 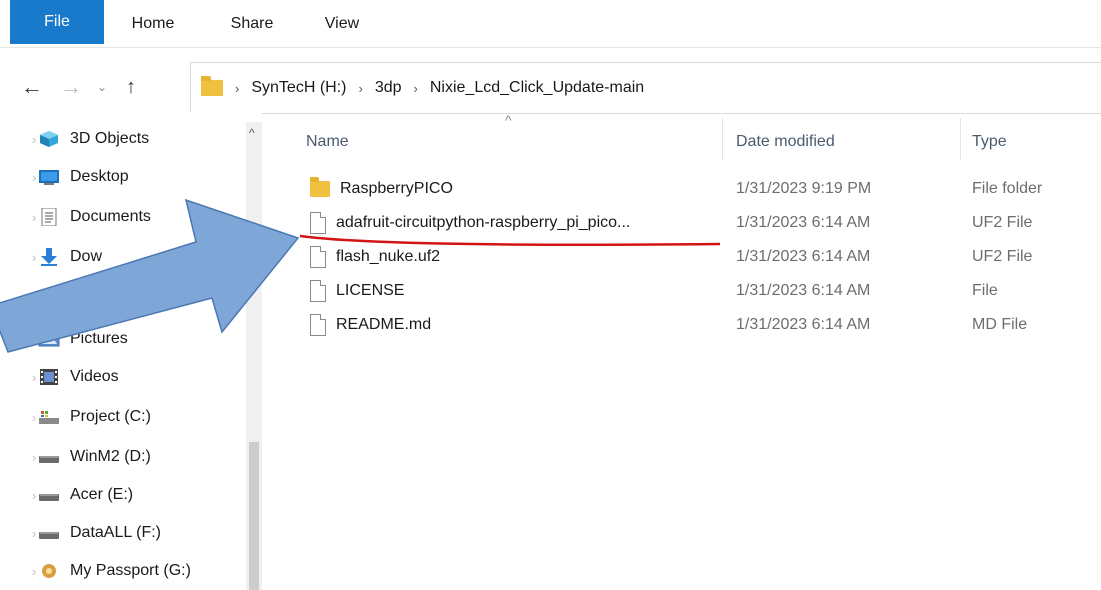 I want to click on blue-arrow-annotation, so click(x=150, y=275).